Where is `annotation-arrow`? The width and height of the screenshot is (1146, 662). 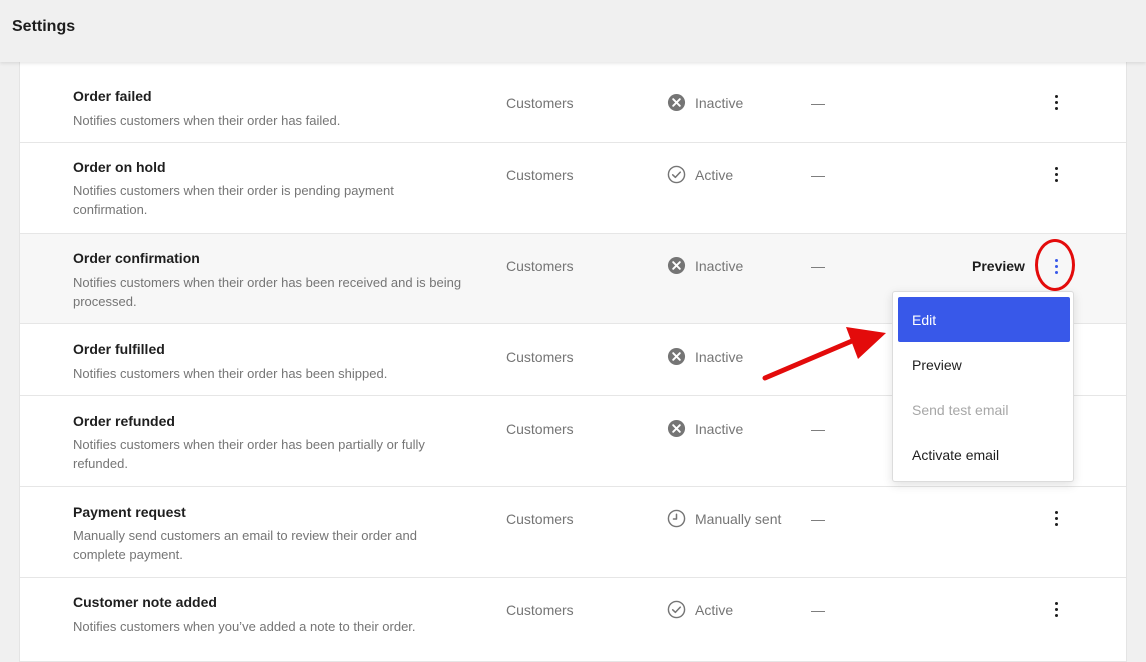 annotation-arrow is located at coordinates (824, 354).